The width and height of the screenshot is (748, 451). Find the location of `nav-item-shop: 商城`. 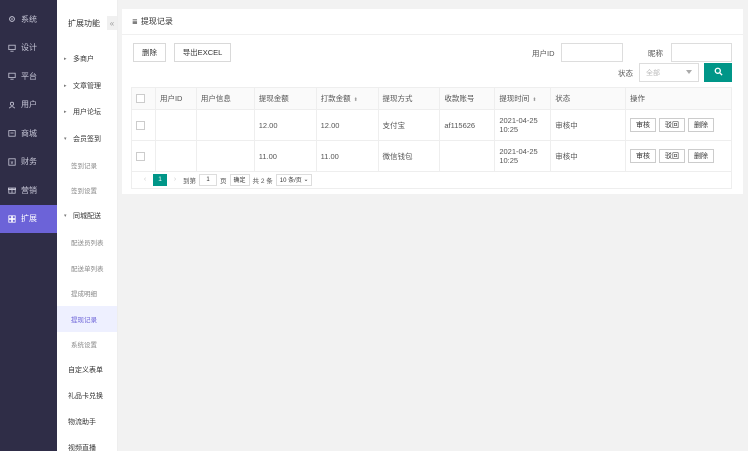

nav-item-shop: 商城 is located at coordinates (28, 133).